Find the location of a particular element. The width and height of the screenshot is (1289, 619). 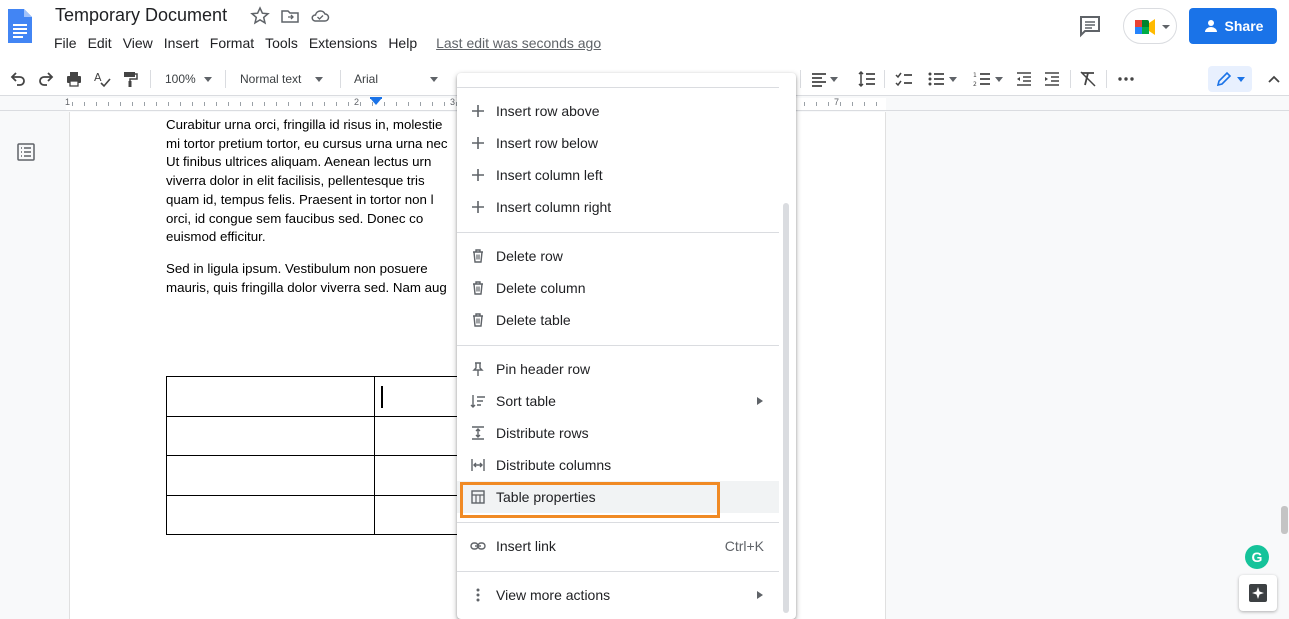

ruler-number: 2 is located at coordinates (357, 102).